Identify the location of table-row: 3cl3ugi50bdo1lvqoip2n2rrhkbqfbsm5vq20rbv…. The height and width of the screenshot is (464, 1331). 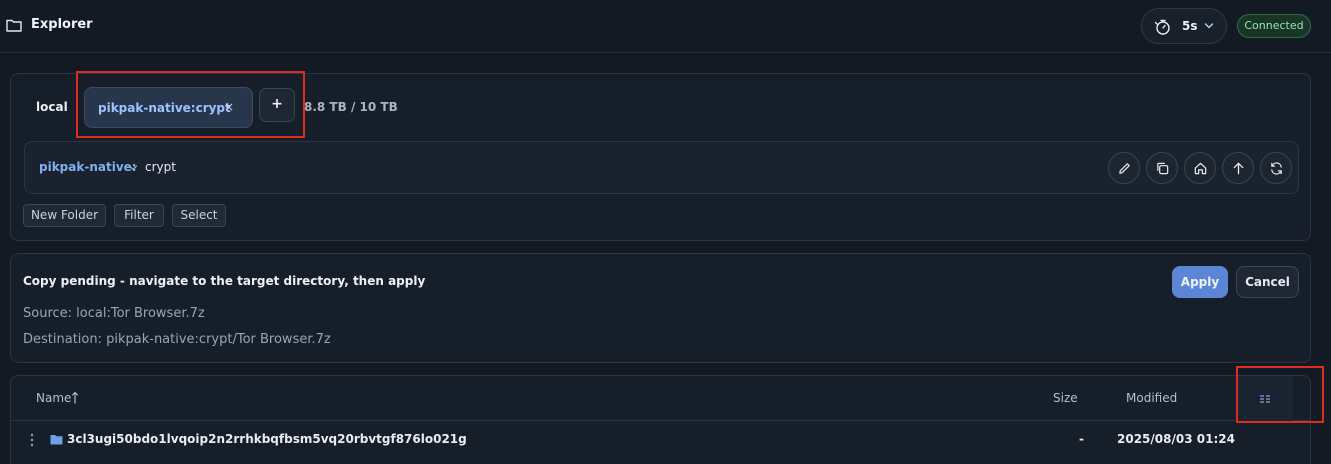
(660, 440).